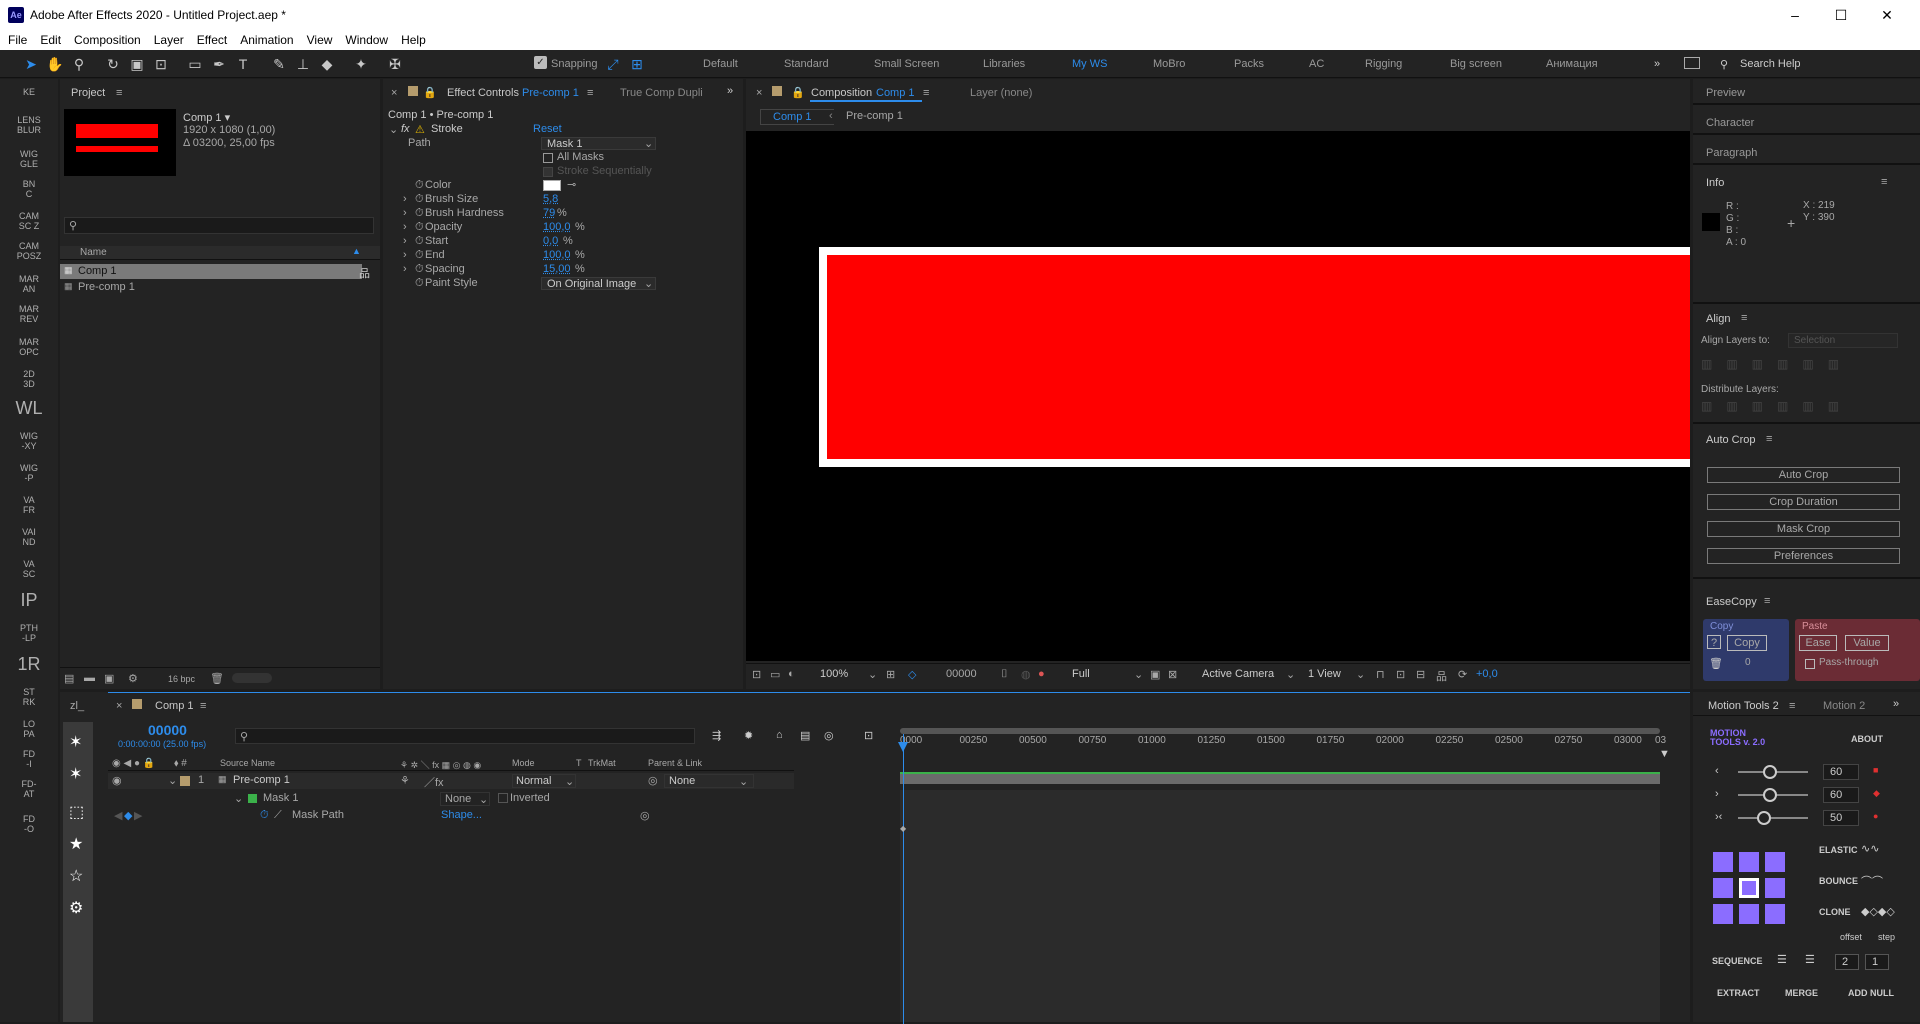 Image resolution: width=1920 pixels, height=1024 pixels. Describe the element at coordinates (1844, 706) in the screenshot. I see `motion2-tab: Motion 2` at that location.